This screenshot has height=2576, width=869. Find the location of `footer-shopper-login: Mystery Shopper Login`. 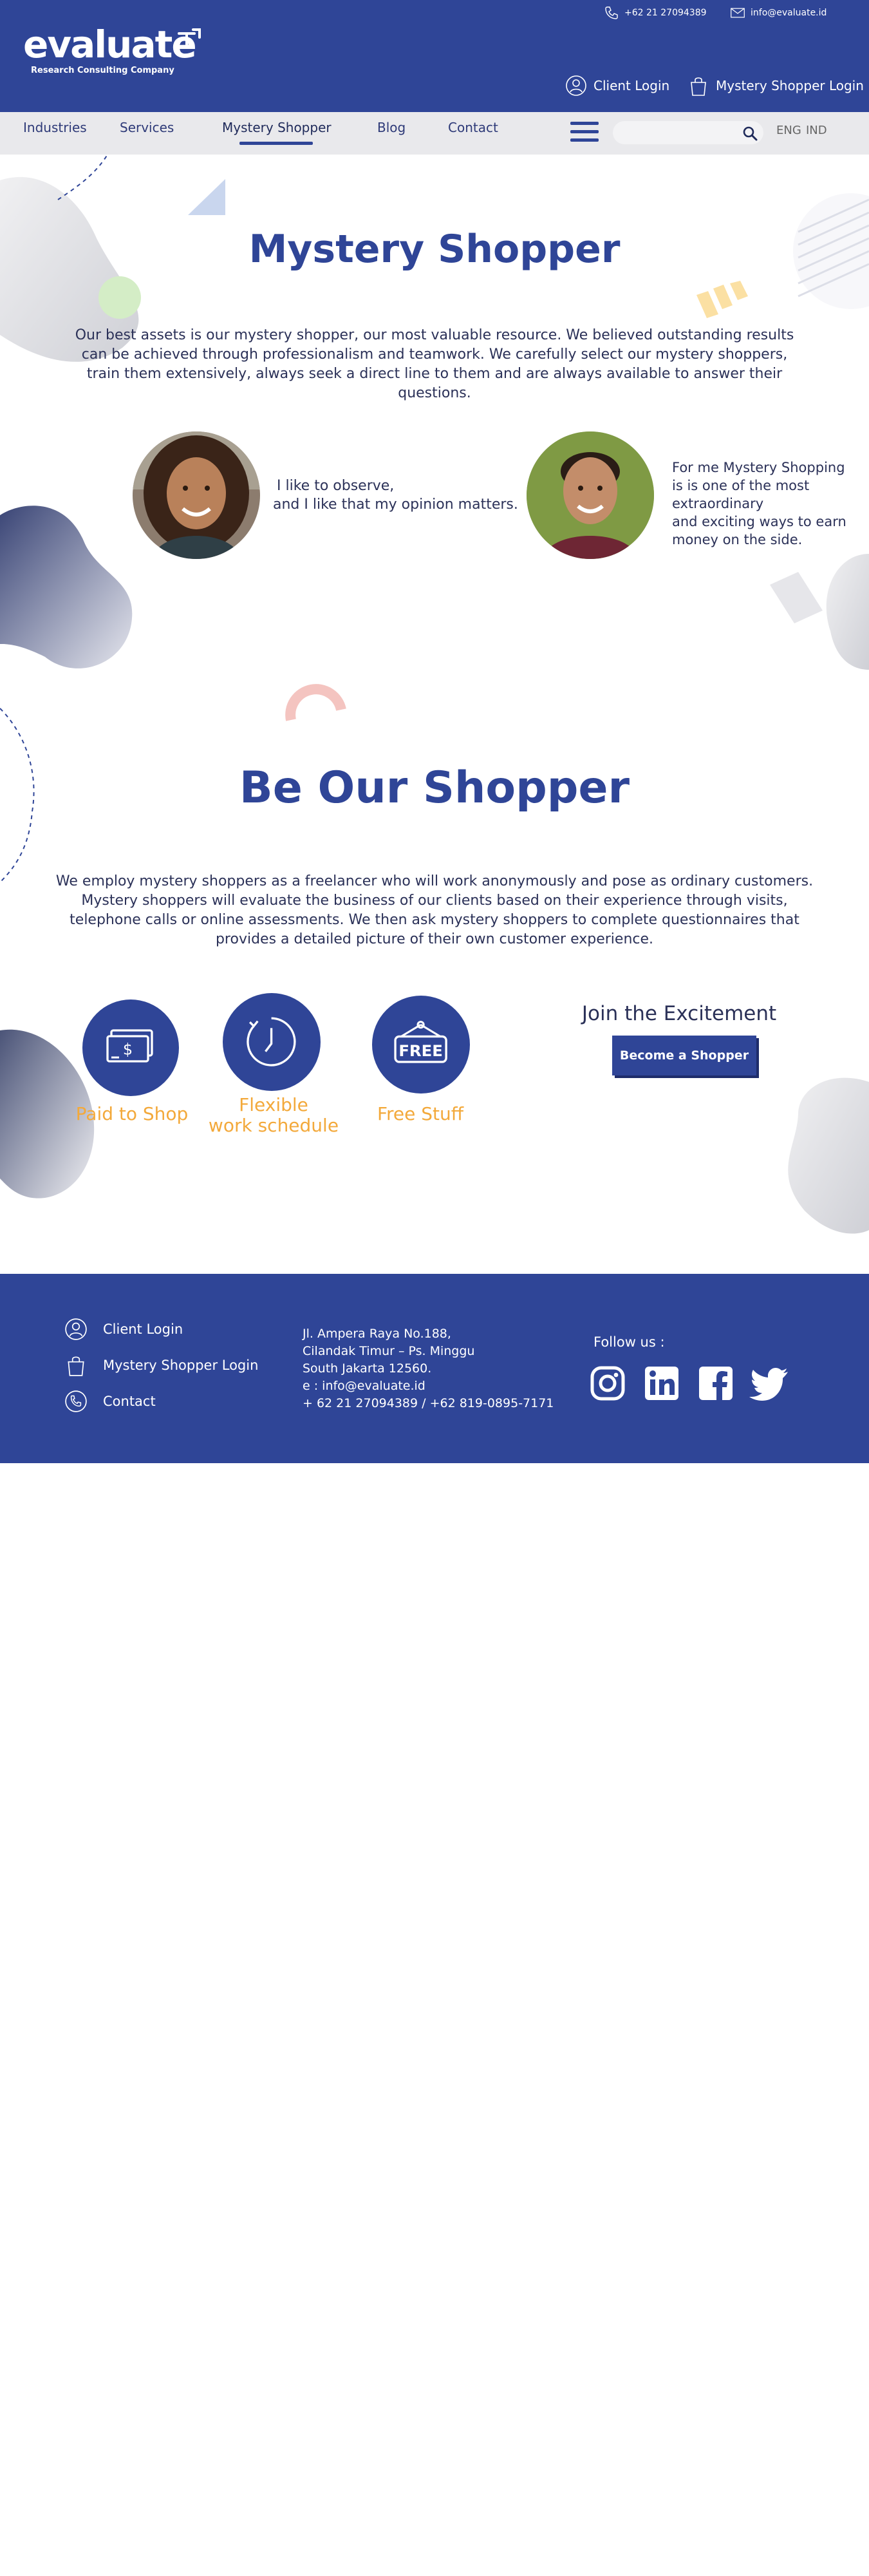

footer-shopper-login: Mystery Shopper Login is located at coordinates (161, 1366).